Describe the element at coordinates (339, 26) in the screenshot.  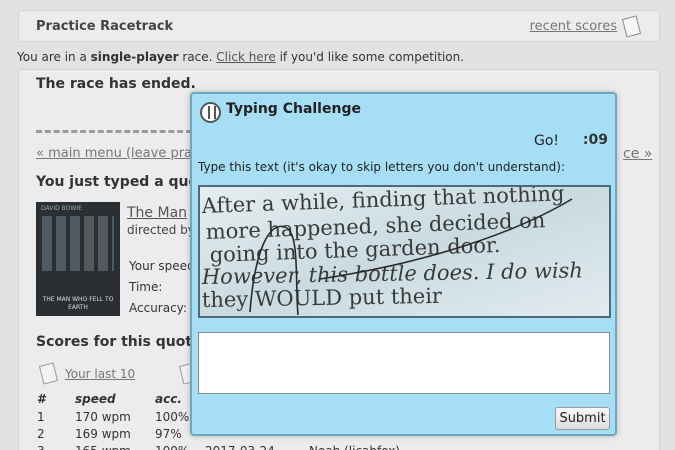
I see `top-bar: Practice Racetrack recent scores` at that location.